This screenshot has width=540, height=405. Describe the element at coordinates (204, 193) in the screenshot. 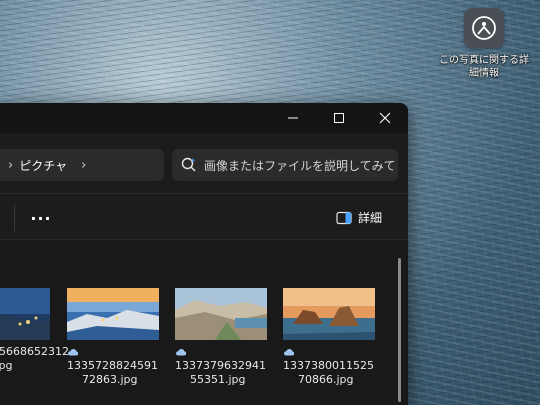

I see `divider` at that location.